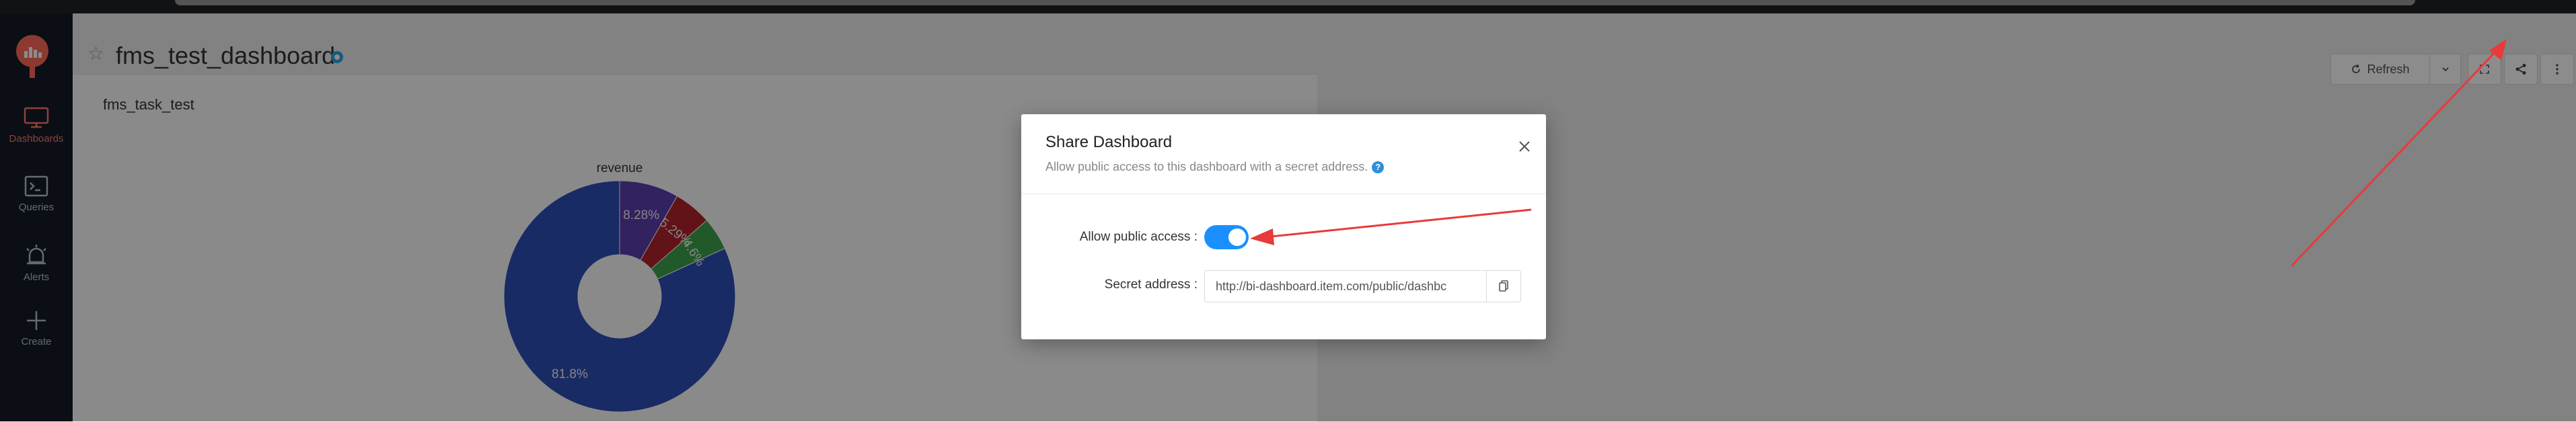  I want to click on annotation-arrowhead-share, so click(2498, 49).